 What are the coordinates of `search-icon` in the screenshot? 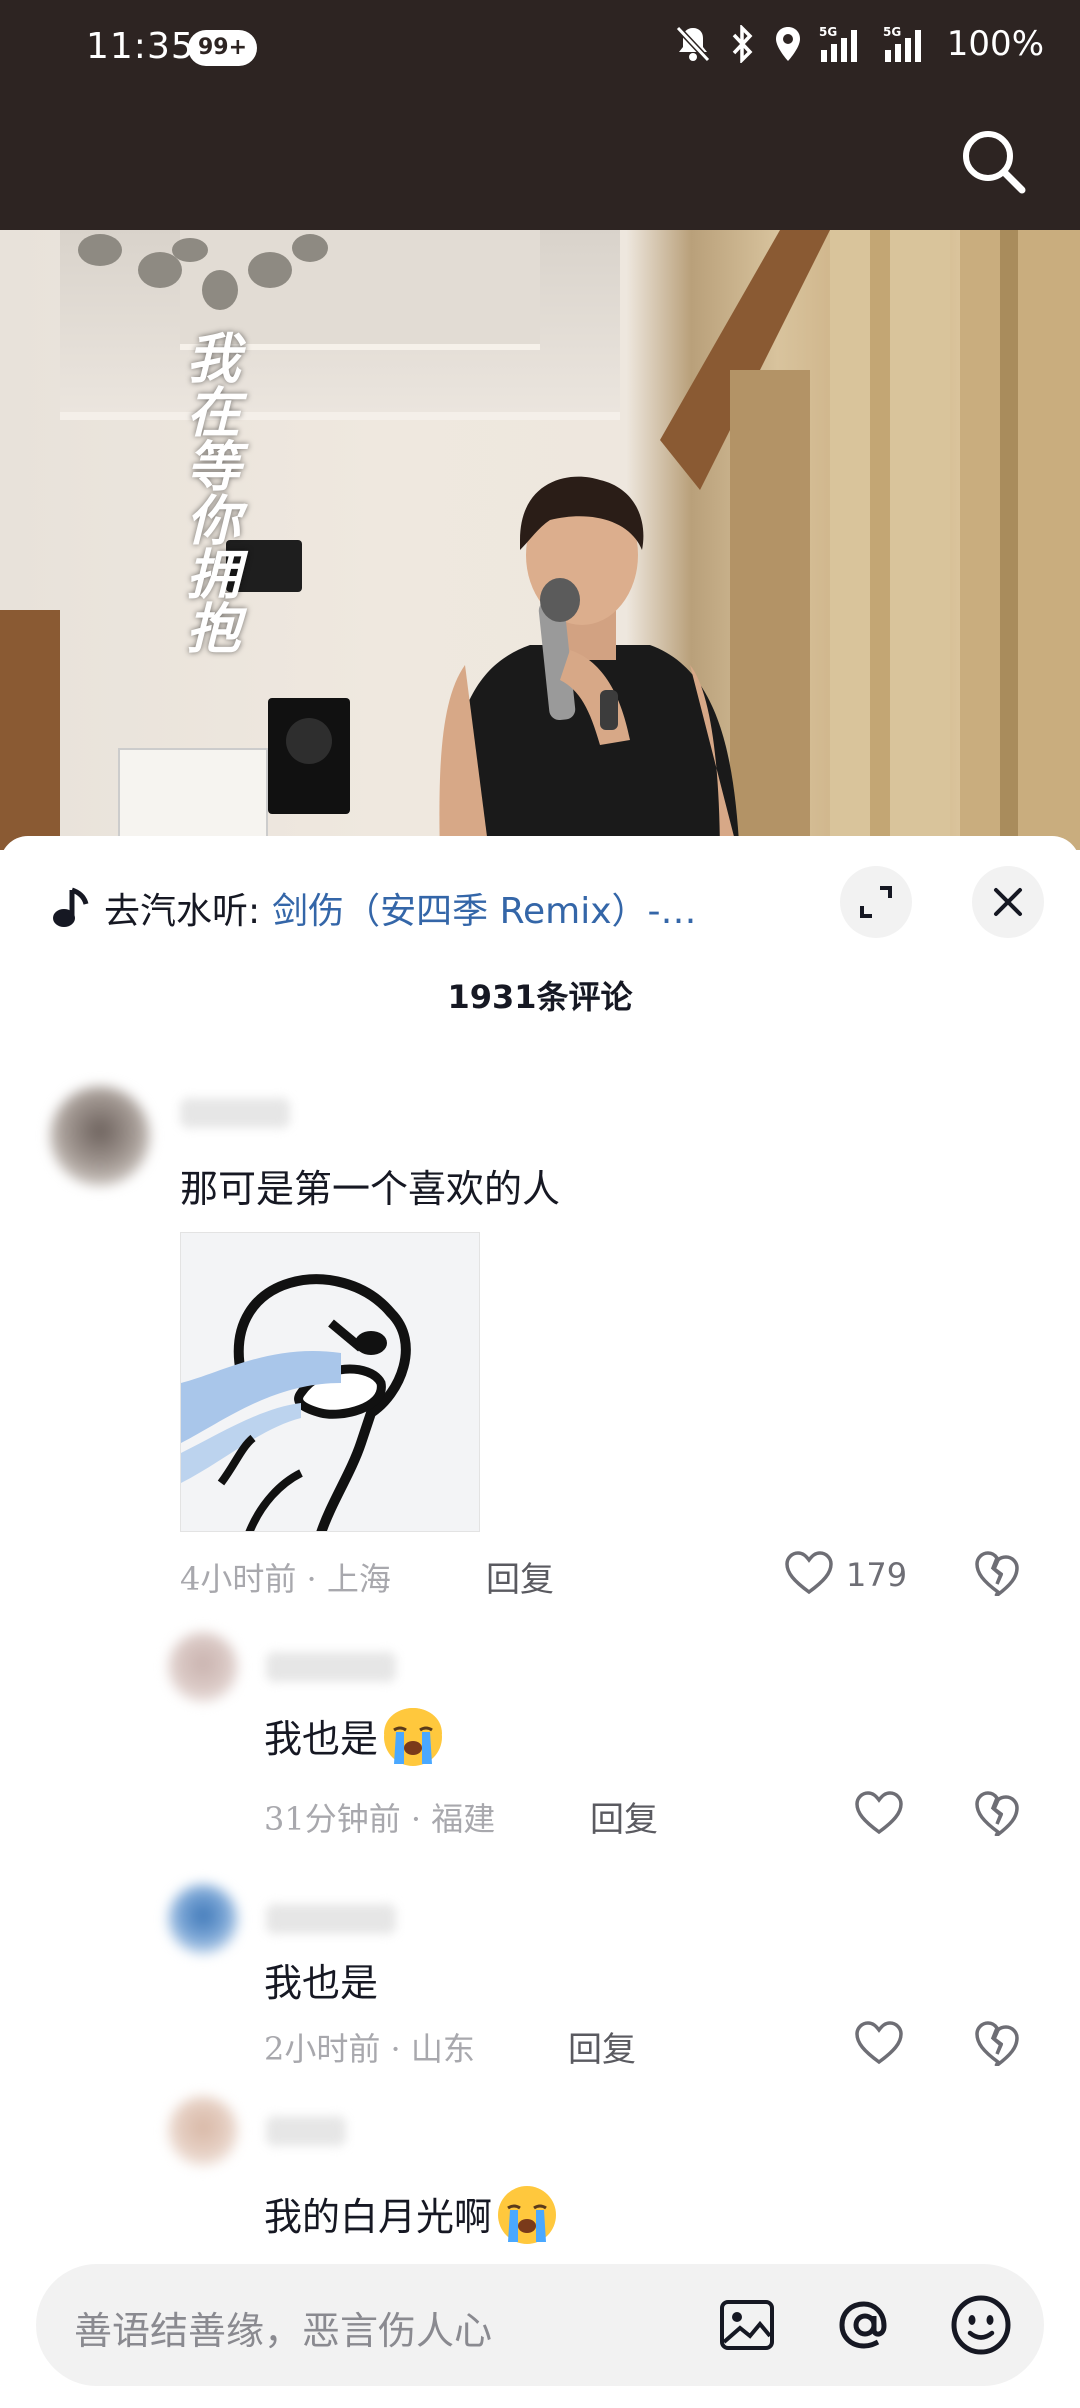 It's located at (994, 162).